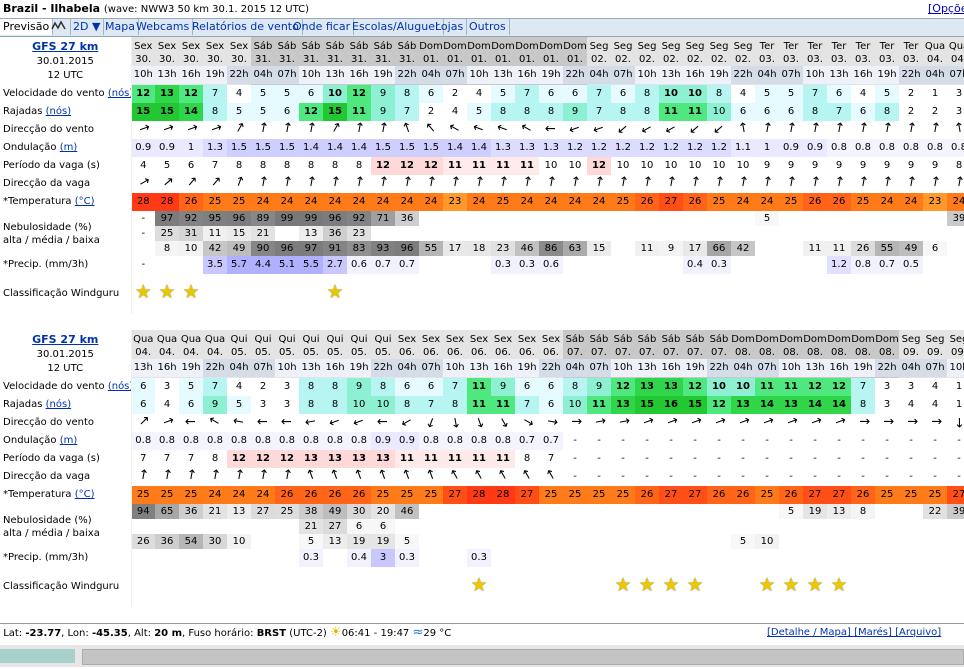 This screenshot has width=964, height=669. Describe the element at coordinates (37, 656) in the screenshot. I see `scroll-left-area` at that location.